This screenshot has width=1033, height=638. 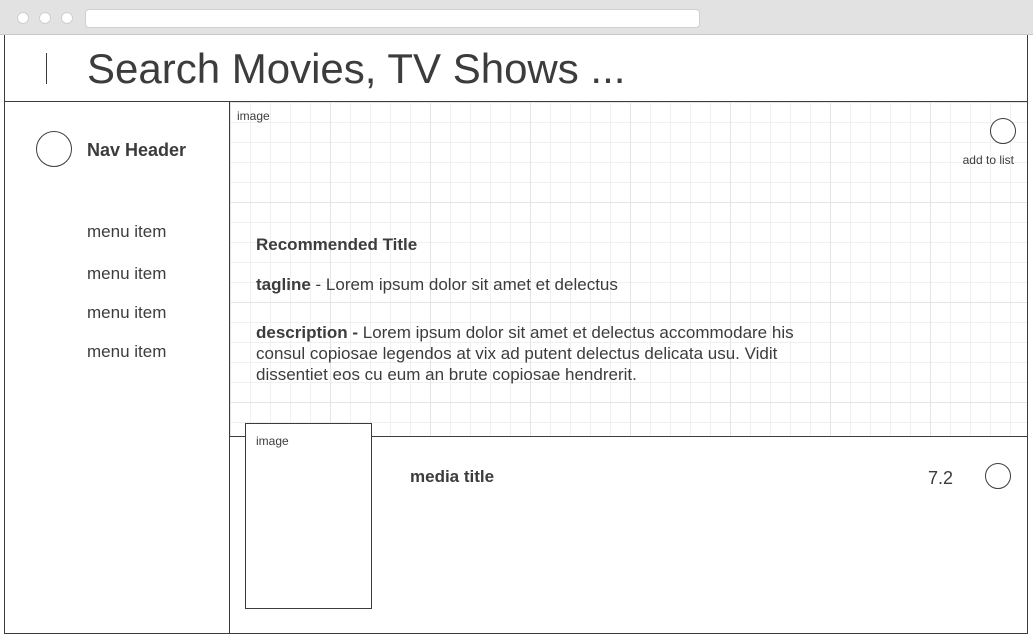 I want to click on media-title: media title, so click(x=452, y=477).